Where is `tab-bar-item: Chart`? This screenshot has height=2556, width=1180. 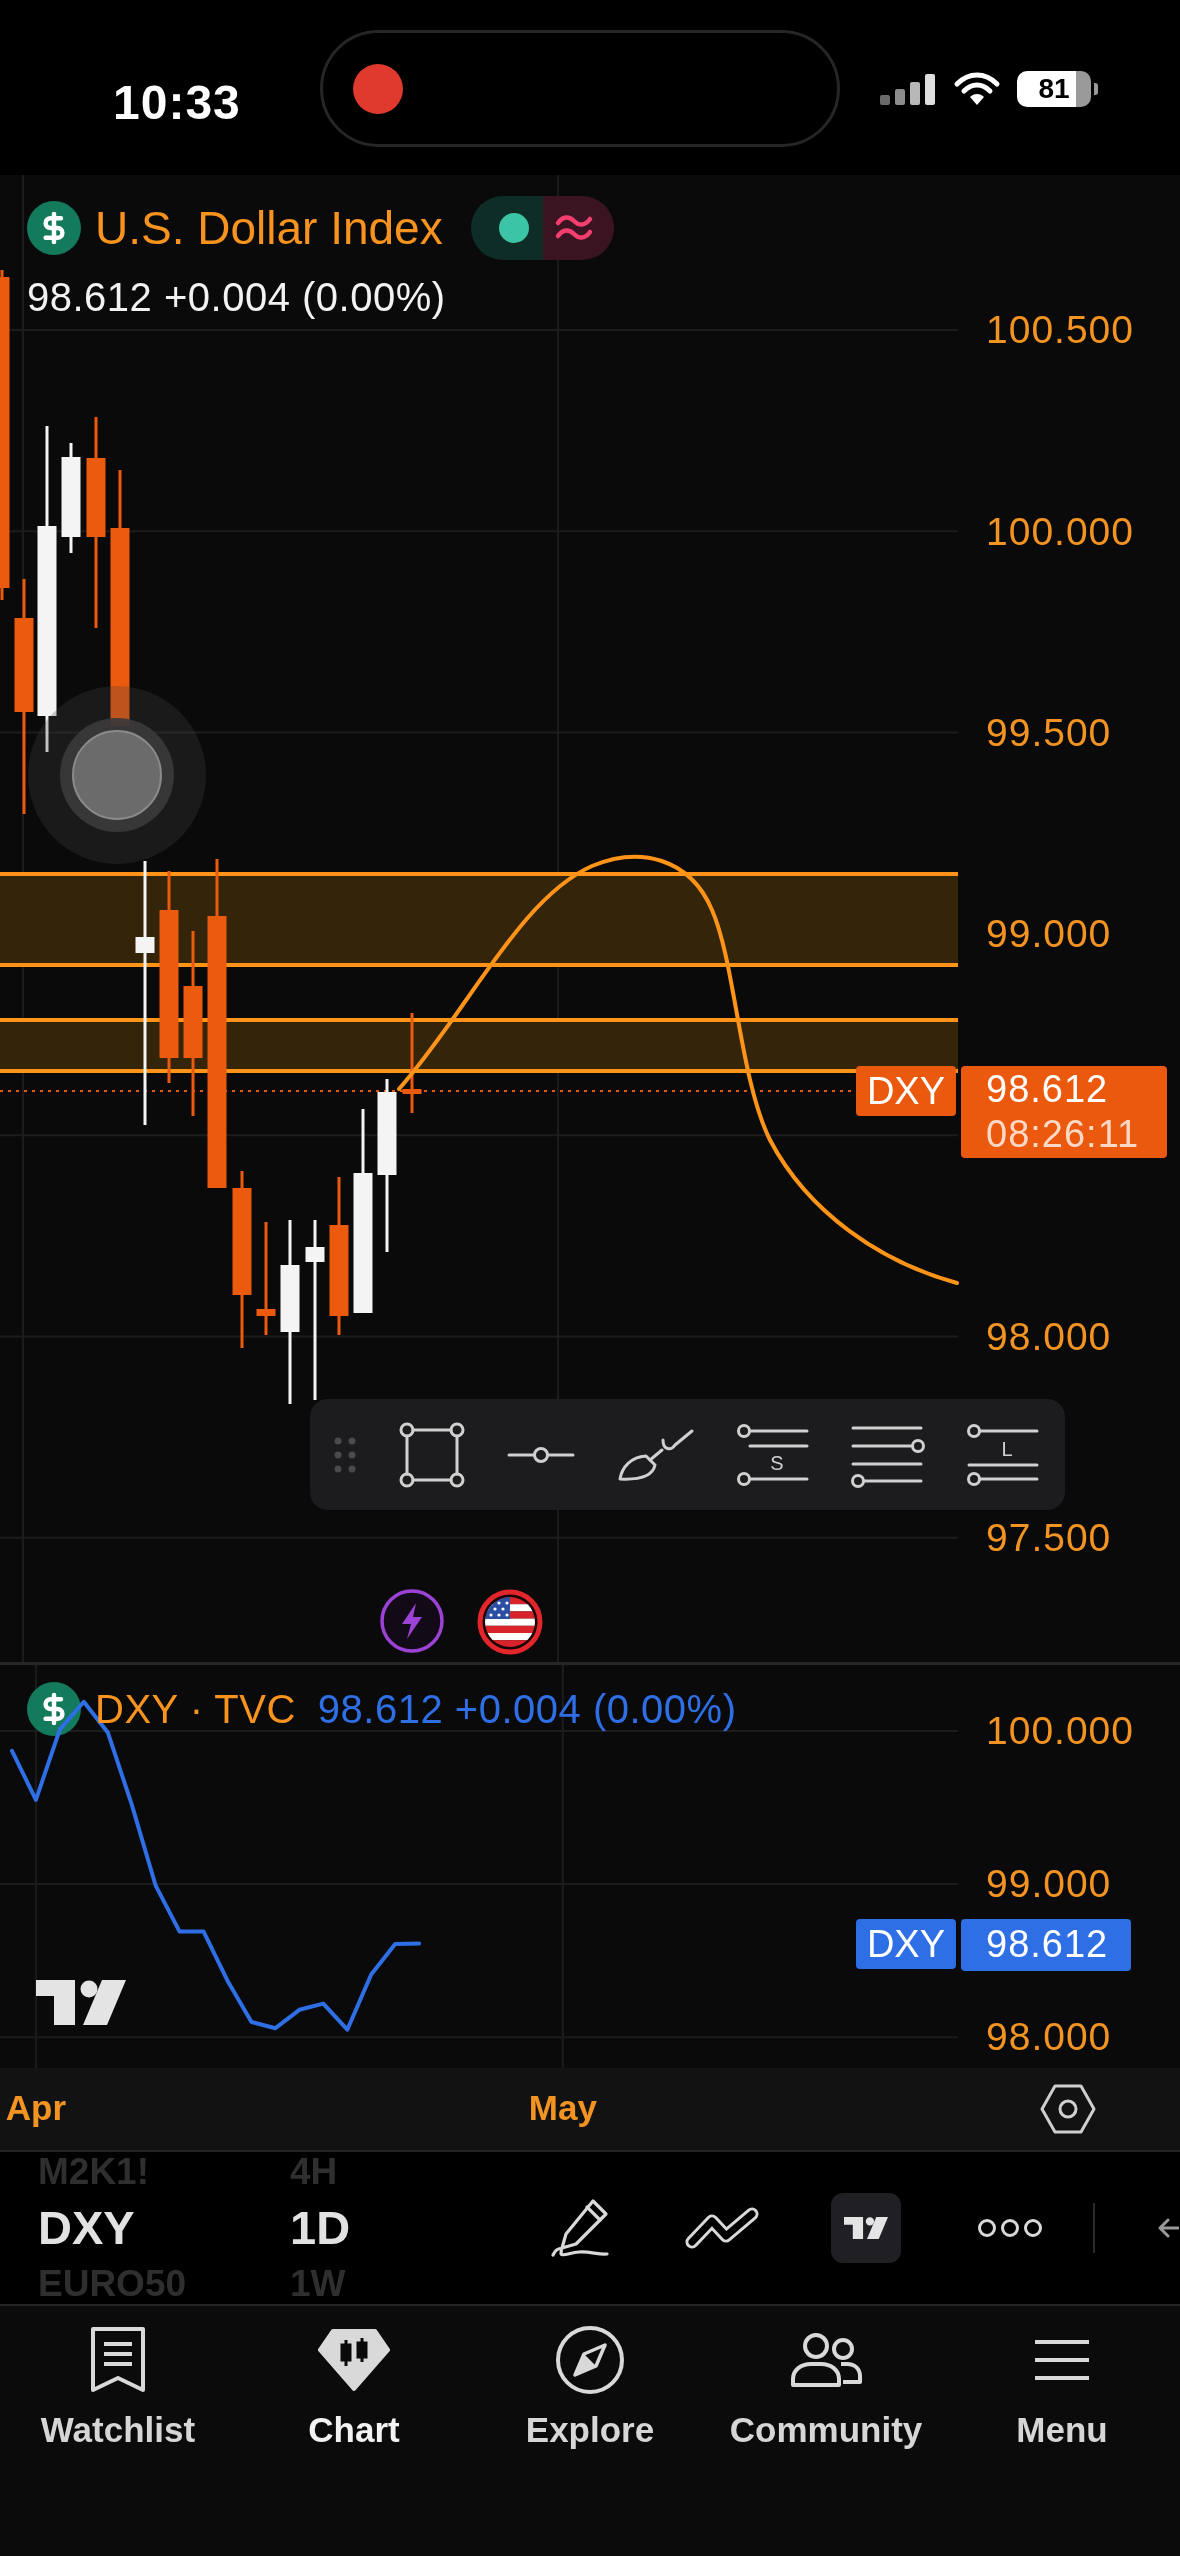 tab-bar-item: Chart is located at coordinates (354, 2387).